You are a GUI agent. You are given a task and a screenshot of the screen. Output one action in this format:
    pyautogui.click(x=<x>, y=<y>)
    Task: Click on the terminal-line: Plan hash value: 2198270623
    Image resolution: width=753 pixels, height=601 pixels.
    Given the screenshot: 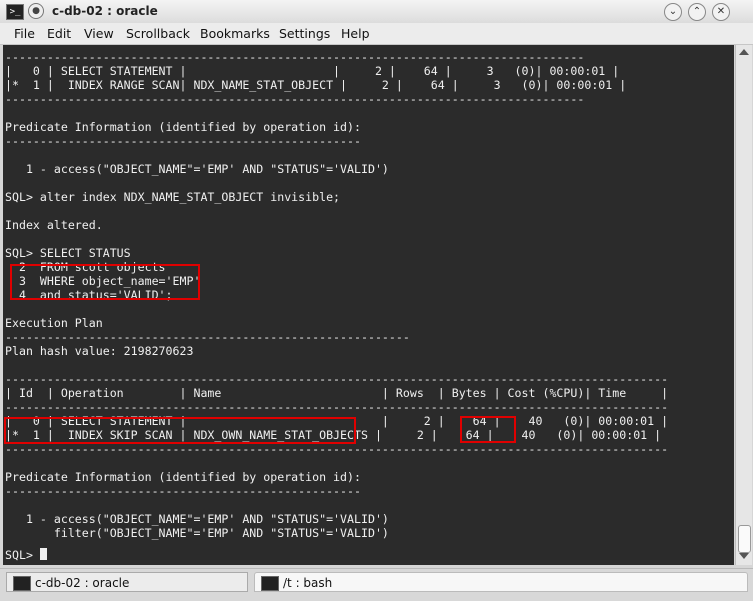 What is the action you would take?
    pyautogui.click(x=99, y=351)
    